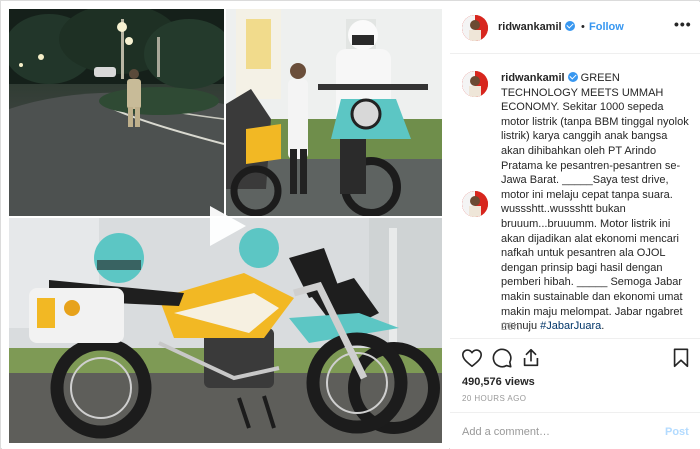 This screenshot has height=449, width=700. I want to click on post-header: ridwankamil • Follow •••, so click(575, 28).